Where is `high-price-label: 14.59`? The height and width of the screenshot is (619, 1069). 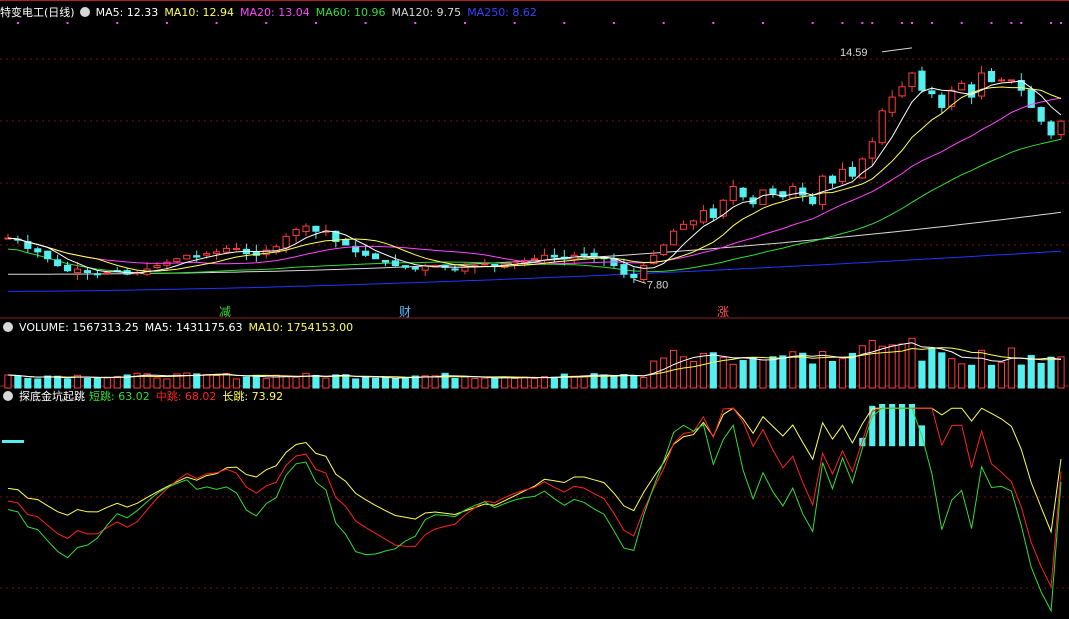 high-price-label: 14.59 is located at coordinates (854, 53).